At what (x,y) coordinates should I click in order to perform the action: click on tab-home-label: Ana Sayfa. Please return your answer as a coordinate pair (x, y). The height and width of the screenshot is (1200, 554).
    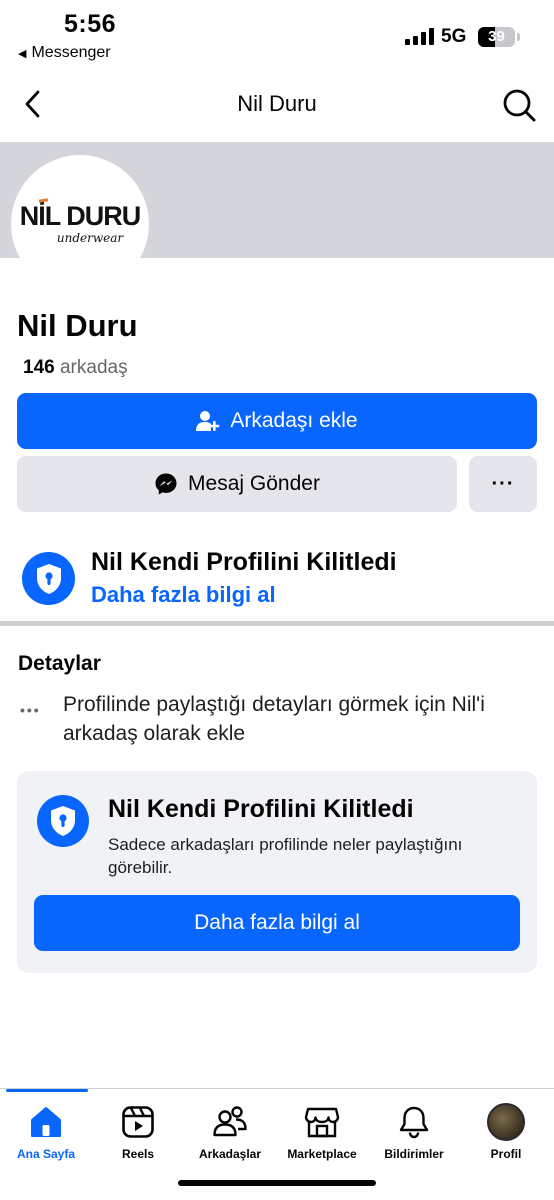
    Looking at the image, I should click on (46, 1154).